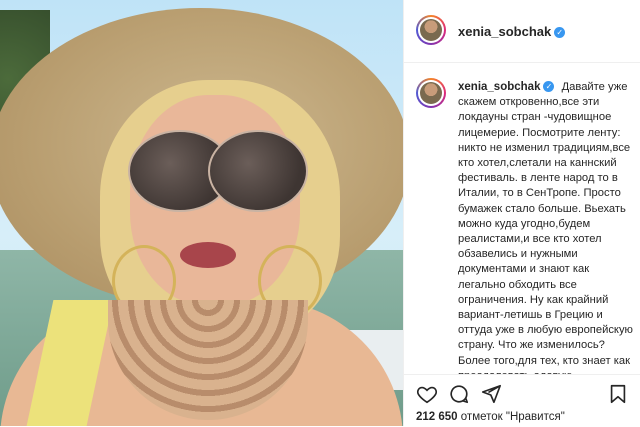 The image size is (640, 427). Describe the element at coordinates (560, 32) in the screenshot. I see `verified-badge-icon: ✓` at that location.